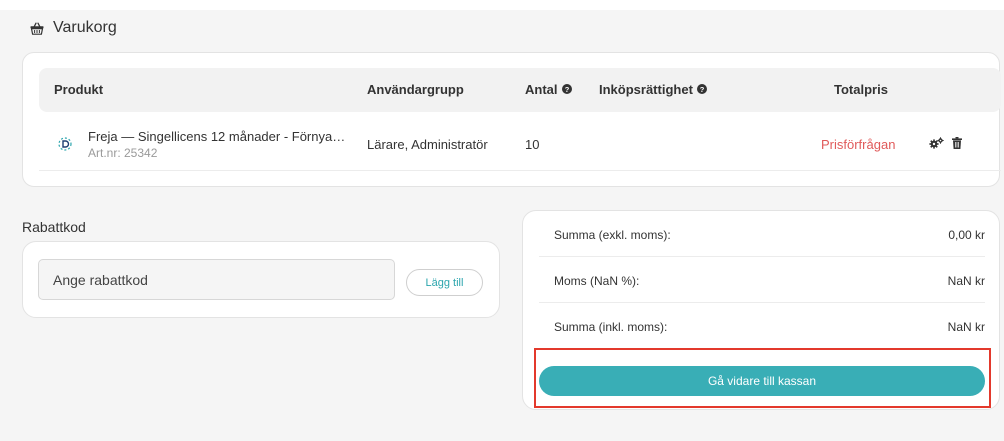 The height and width of the screenshot is (441, 1004). What do you see at coordinates (65, 145) in the screenshot?
I see `product-logo-icon` at bounding box center [65, 145].